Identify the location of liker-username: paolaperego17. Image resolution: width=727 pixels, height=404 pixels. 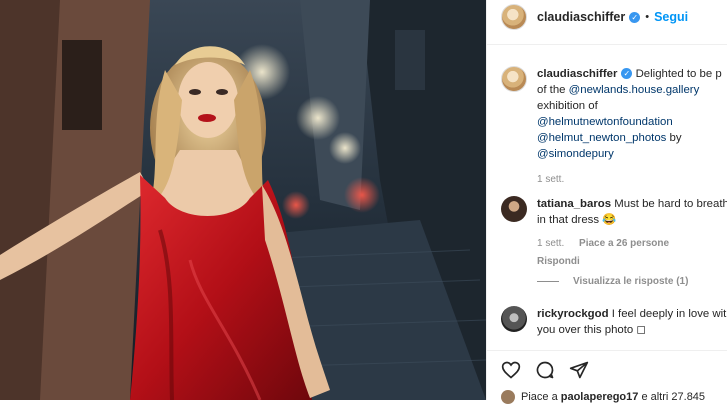
(600, 397).